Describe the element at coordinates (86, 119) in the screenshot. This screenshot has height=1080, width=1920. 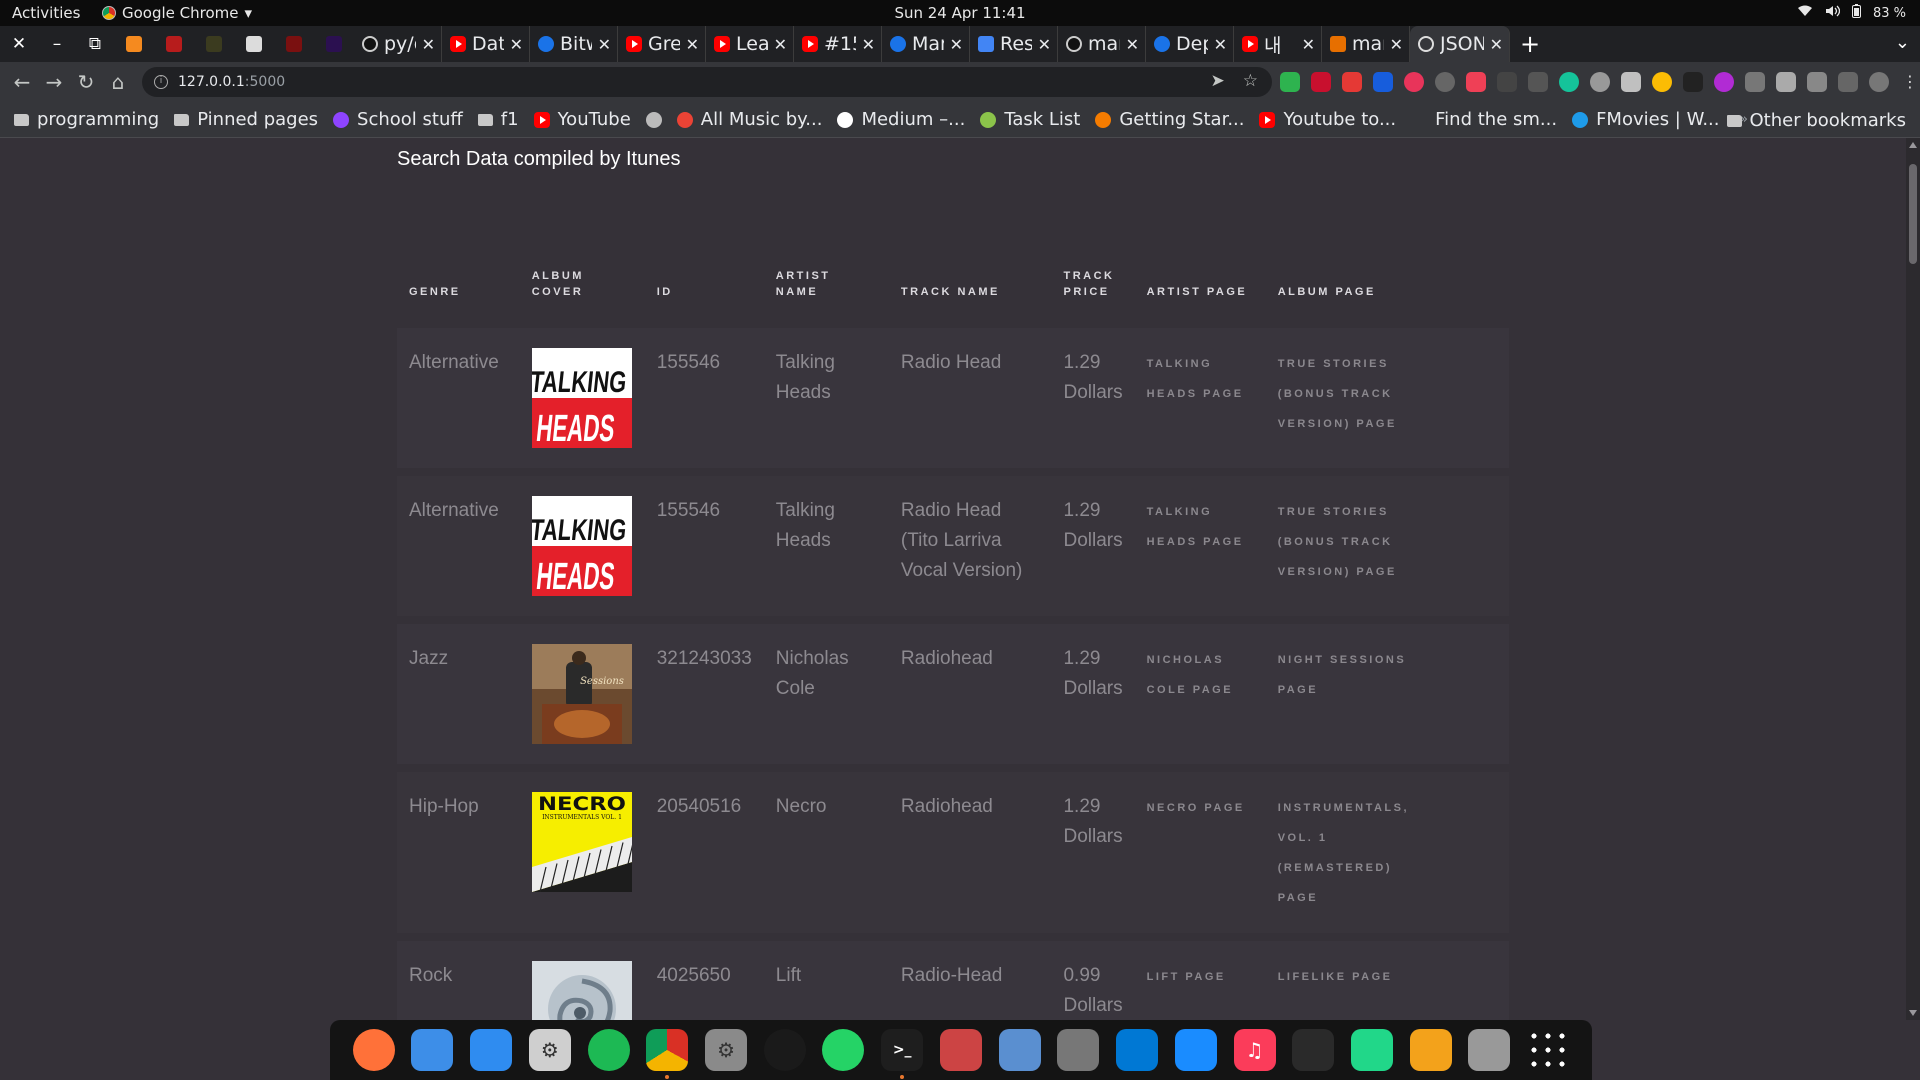
I see `bookmark-1: programming` at that location.